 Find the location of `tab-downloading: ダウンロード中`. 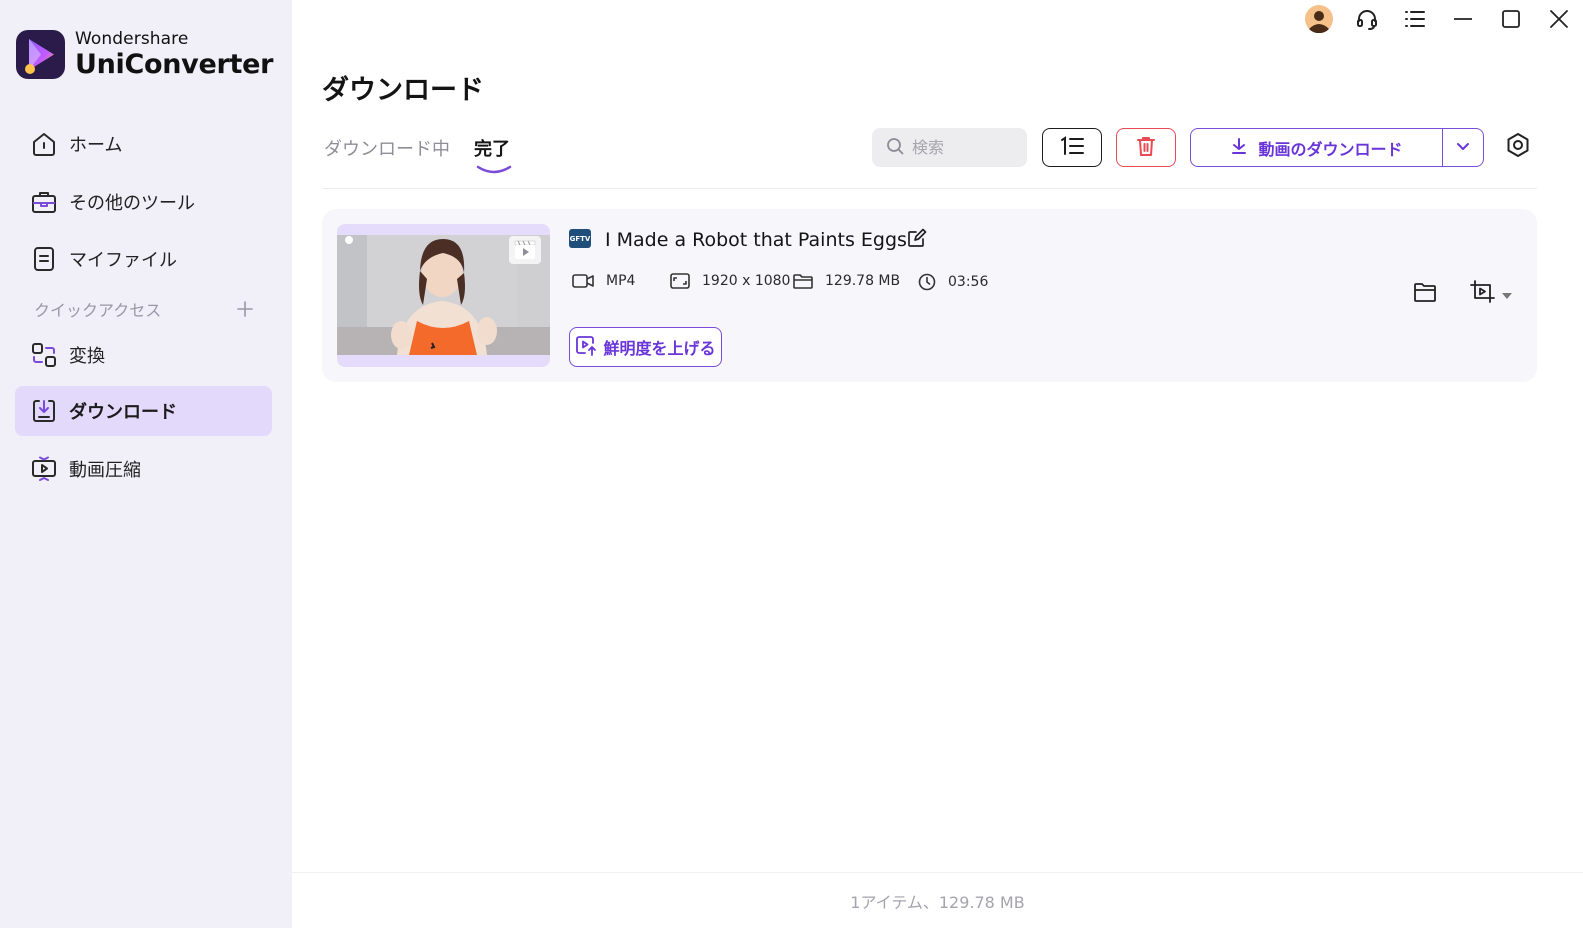

tab-downloading: ダウンロード中 is located at coordinates (387, 148).